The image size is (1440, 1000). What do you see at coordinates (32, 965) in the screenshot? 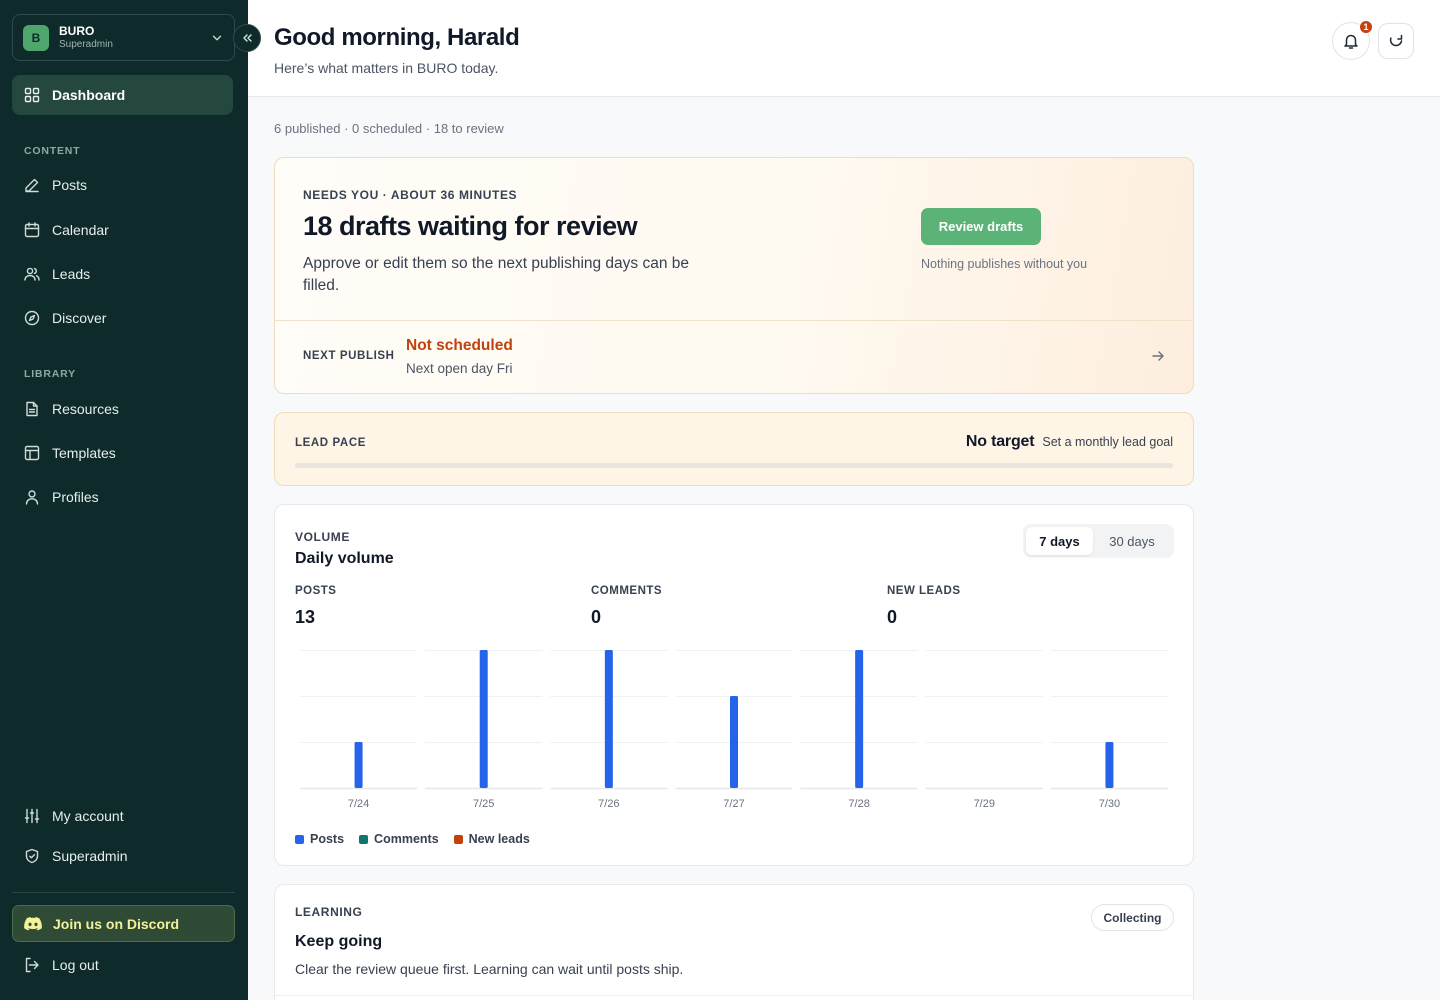
I see `logout-icon` at bounding box center [32, 965].